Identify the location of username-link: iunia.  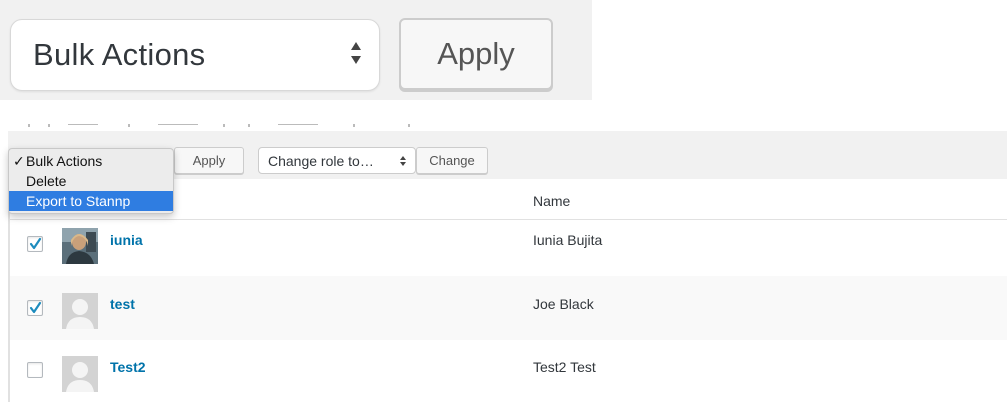
(126, 240).